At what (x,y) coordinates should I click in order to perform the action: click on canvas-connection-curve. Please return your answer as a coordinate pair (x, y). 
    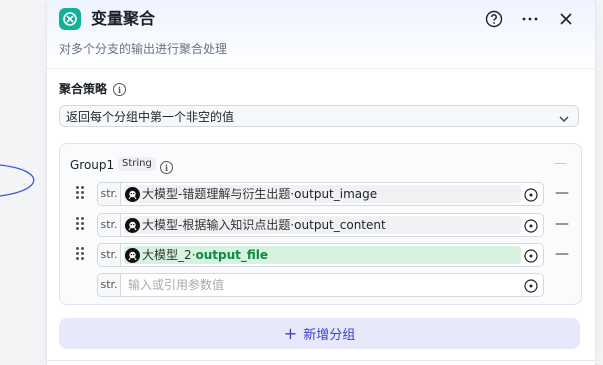
    Looking at the image, I should click on (17, 180).